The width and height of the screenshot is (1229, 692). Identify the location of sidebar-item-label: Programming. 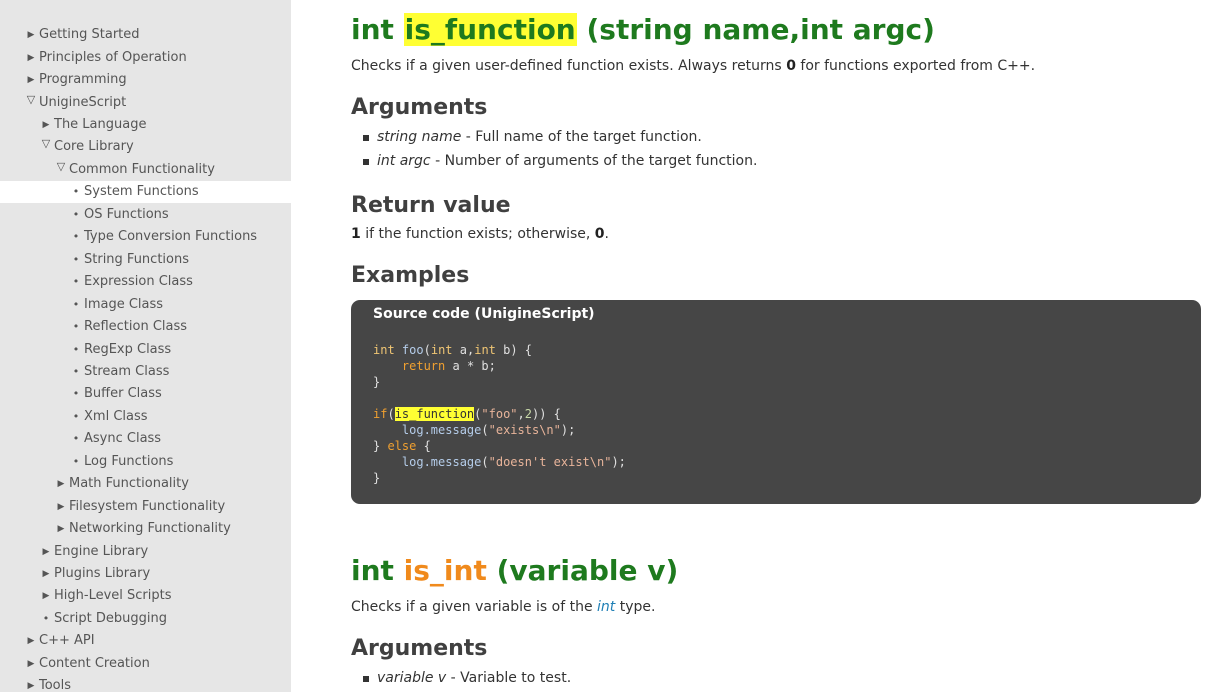
(83, 79).